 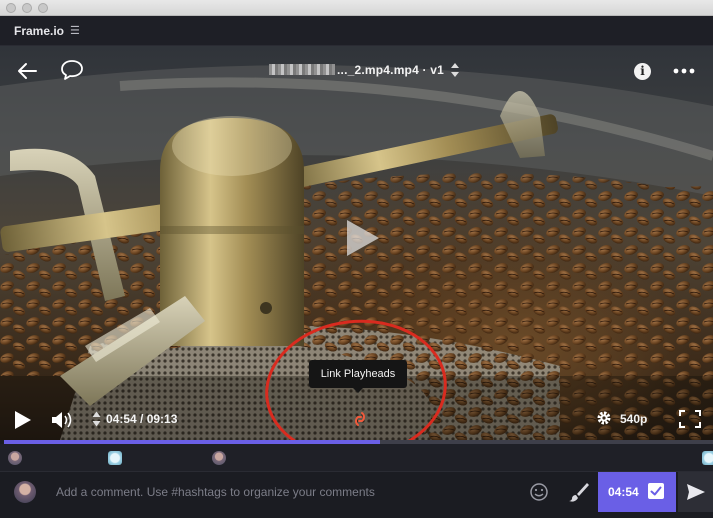 I want to click on comment-markers-timeline, so click(x=356, y=458).